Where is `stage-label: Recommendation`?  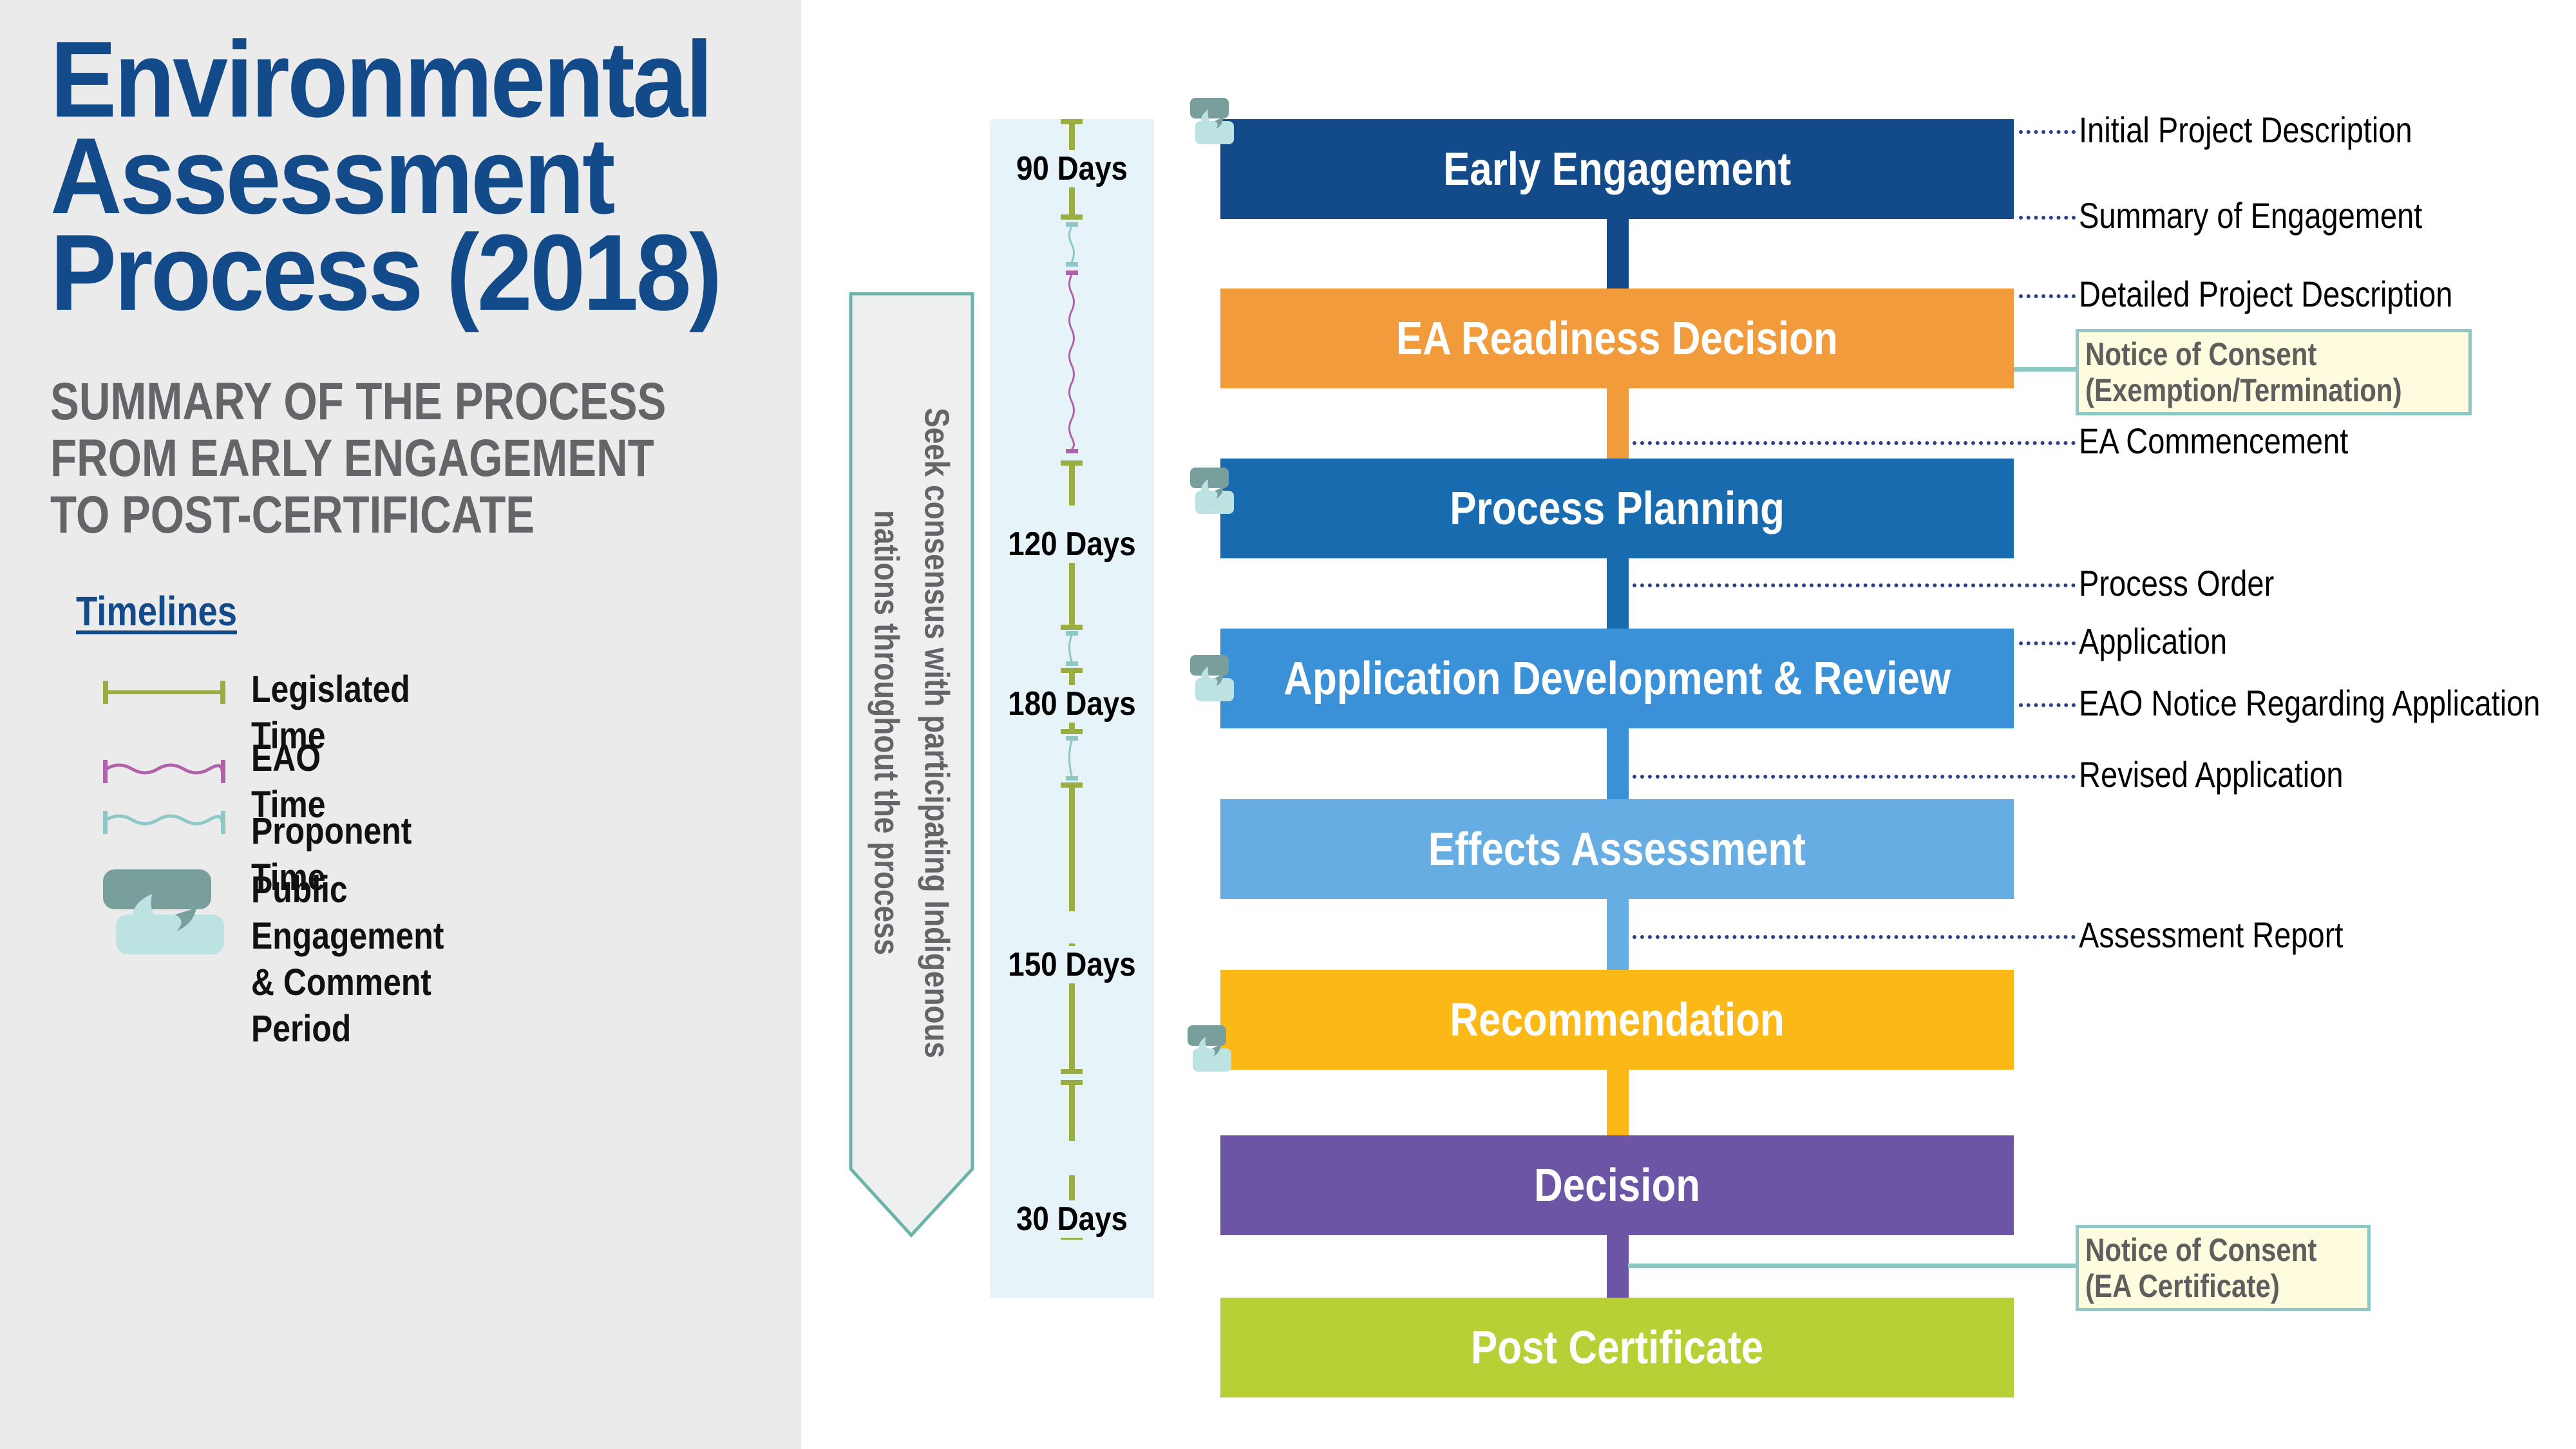 stage-label: Recommendation is located at coordinates (1618, 1020).